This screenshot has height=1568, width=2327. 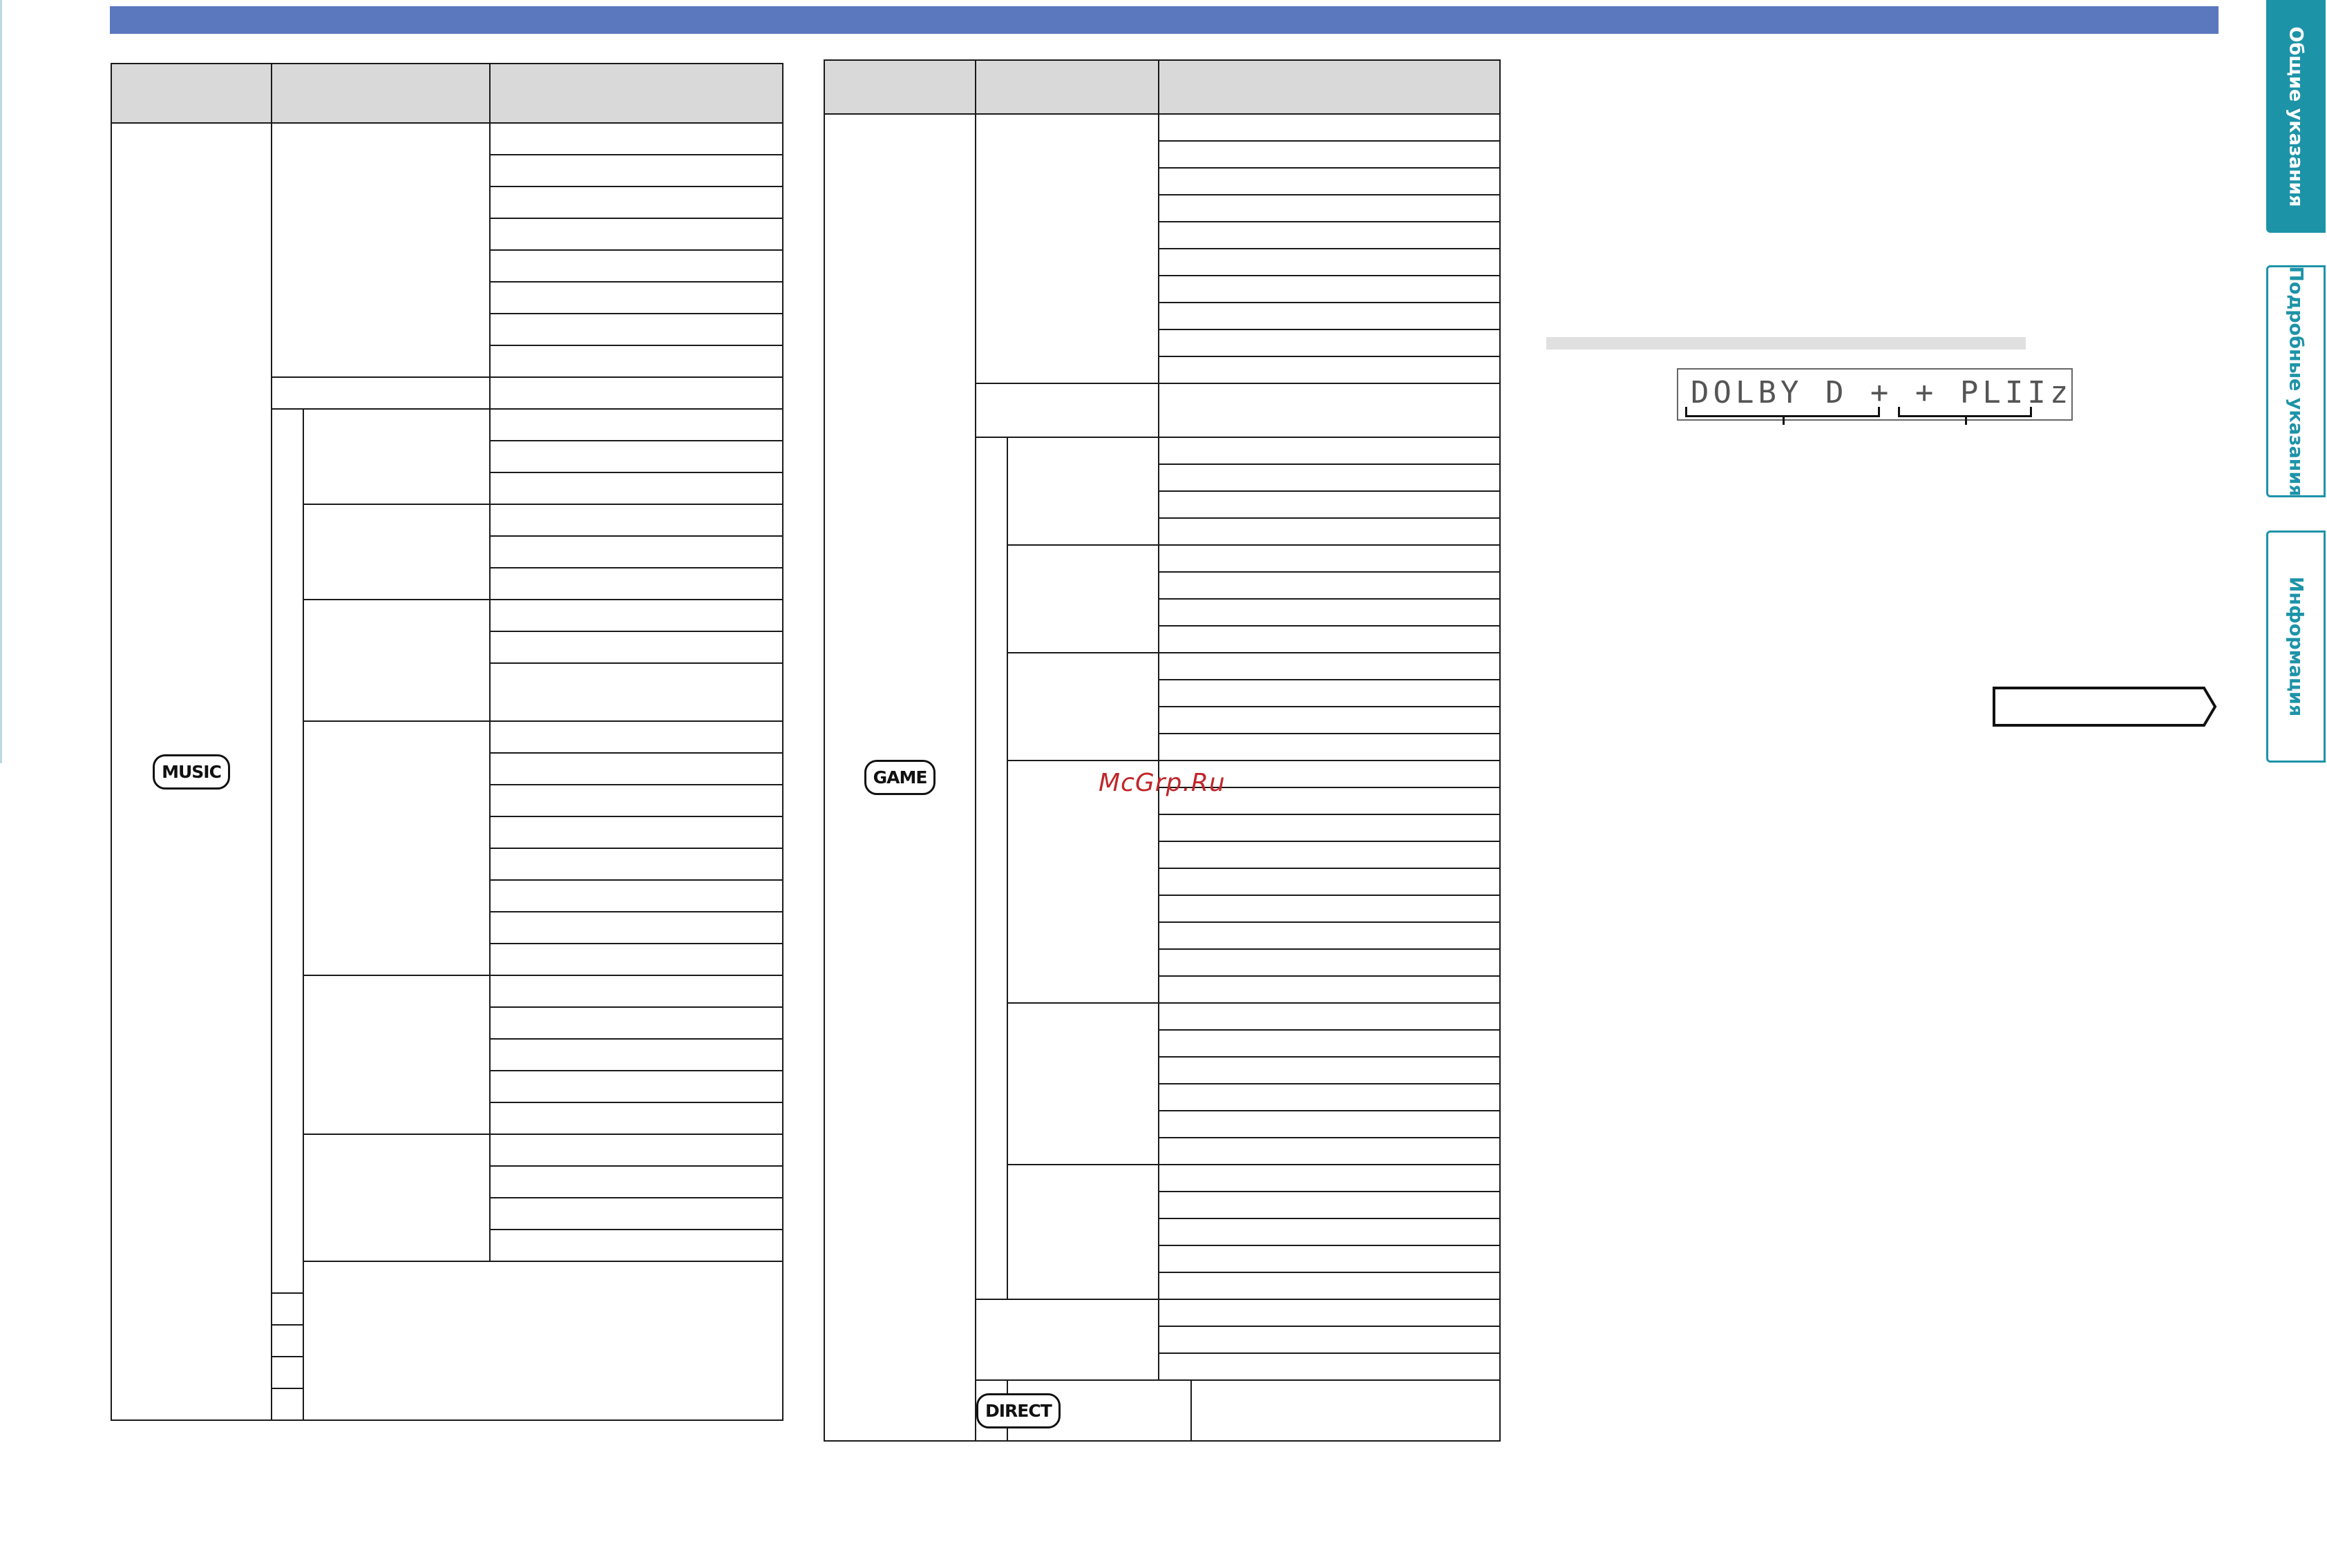 I want to click on music-cell: MUSIC, so click(x=192, y=771).